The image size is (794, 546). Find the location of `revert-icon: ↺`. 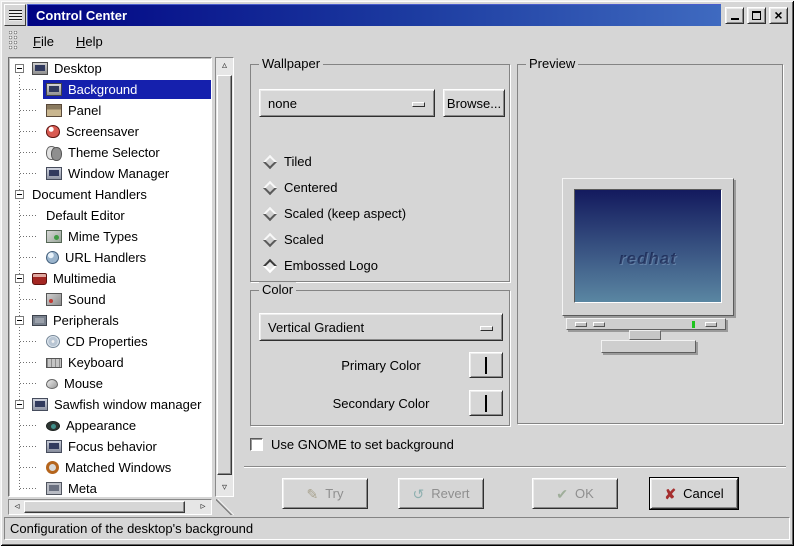

revert-icon: ↺ is located at coordinates (418, 493).